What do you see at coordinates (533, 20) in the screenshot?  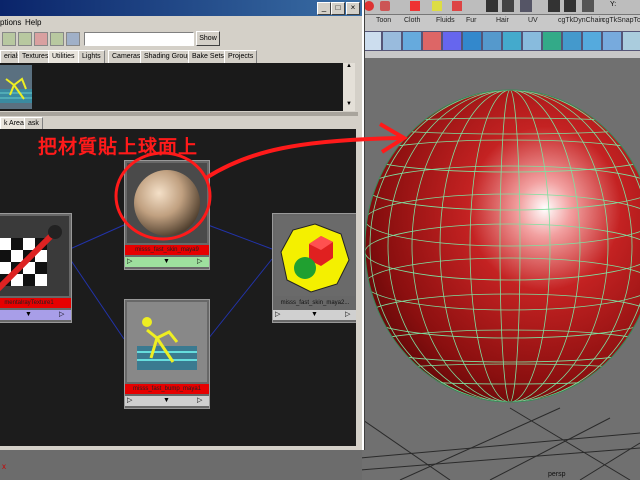 I see `shelf-tab-uv: UV` at bounding box center [533, 20].